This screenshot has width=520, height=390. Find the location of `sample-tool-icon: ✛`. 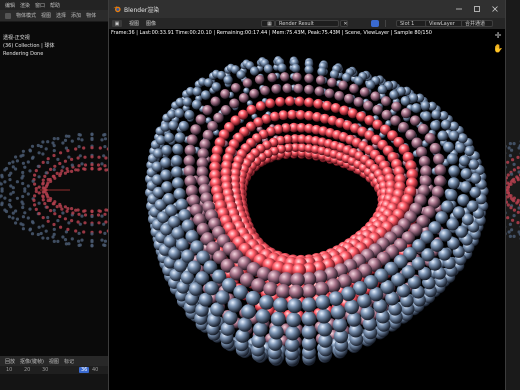

sample-tool-icon: ✛ is located at coordinates (498, 35).